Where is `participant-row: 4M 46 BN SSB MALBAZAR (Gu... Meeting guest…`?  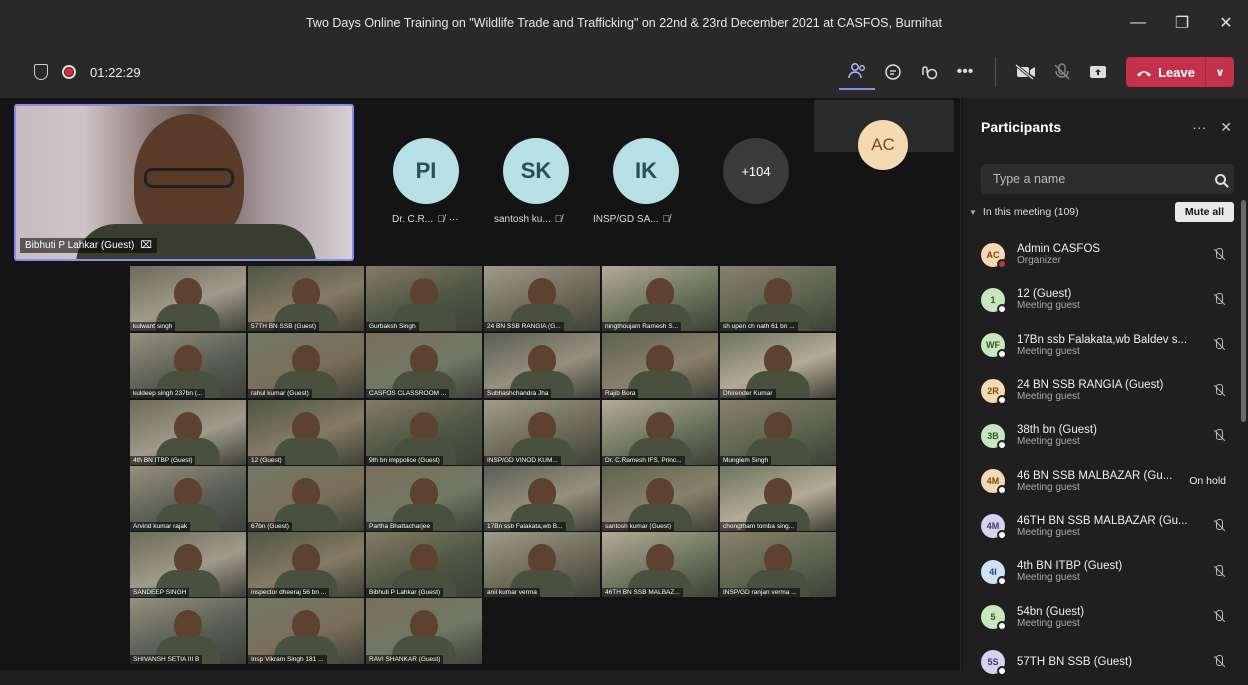
participant-row: 4M 46 BN SSB MALBAZAR (Gu... Meeting guest… is located at coordinates (1105, 480).